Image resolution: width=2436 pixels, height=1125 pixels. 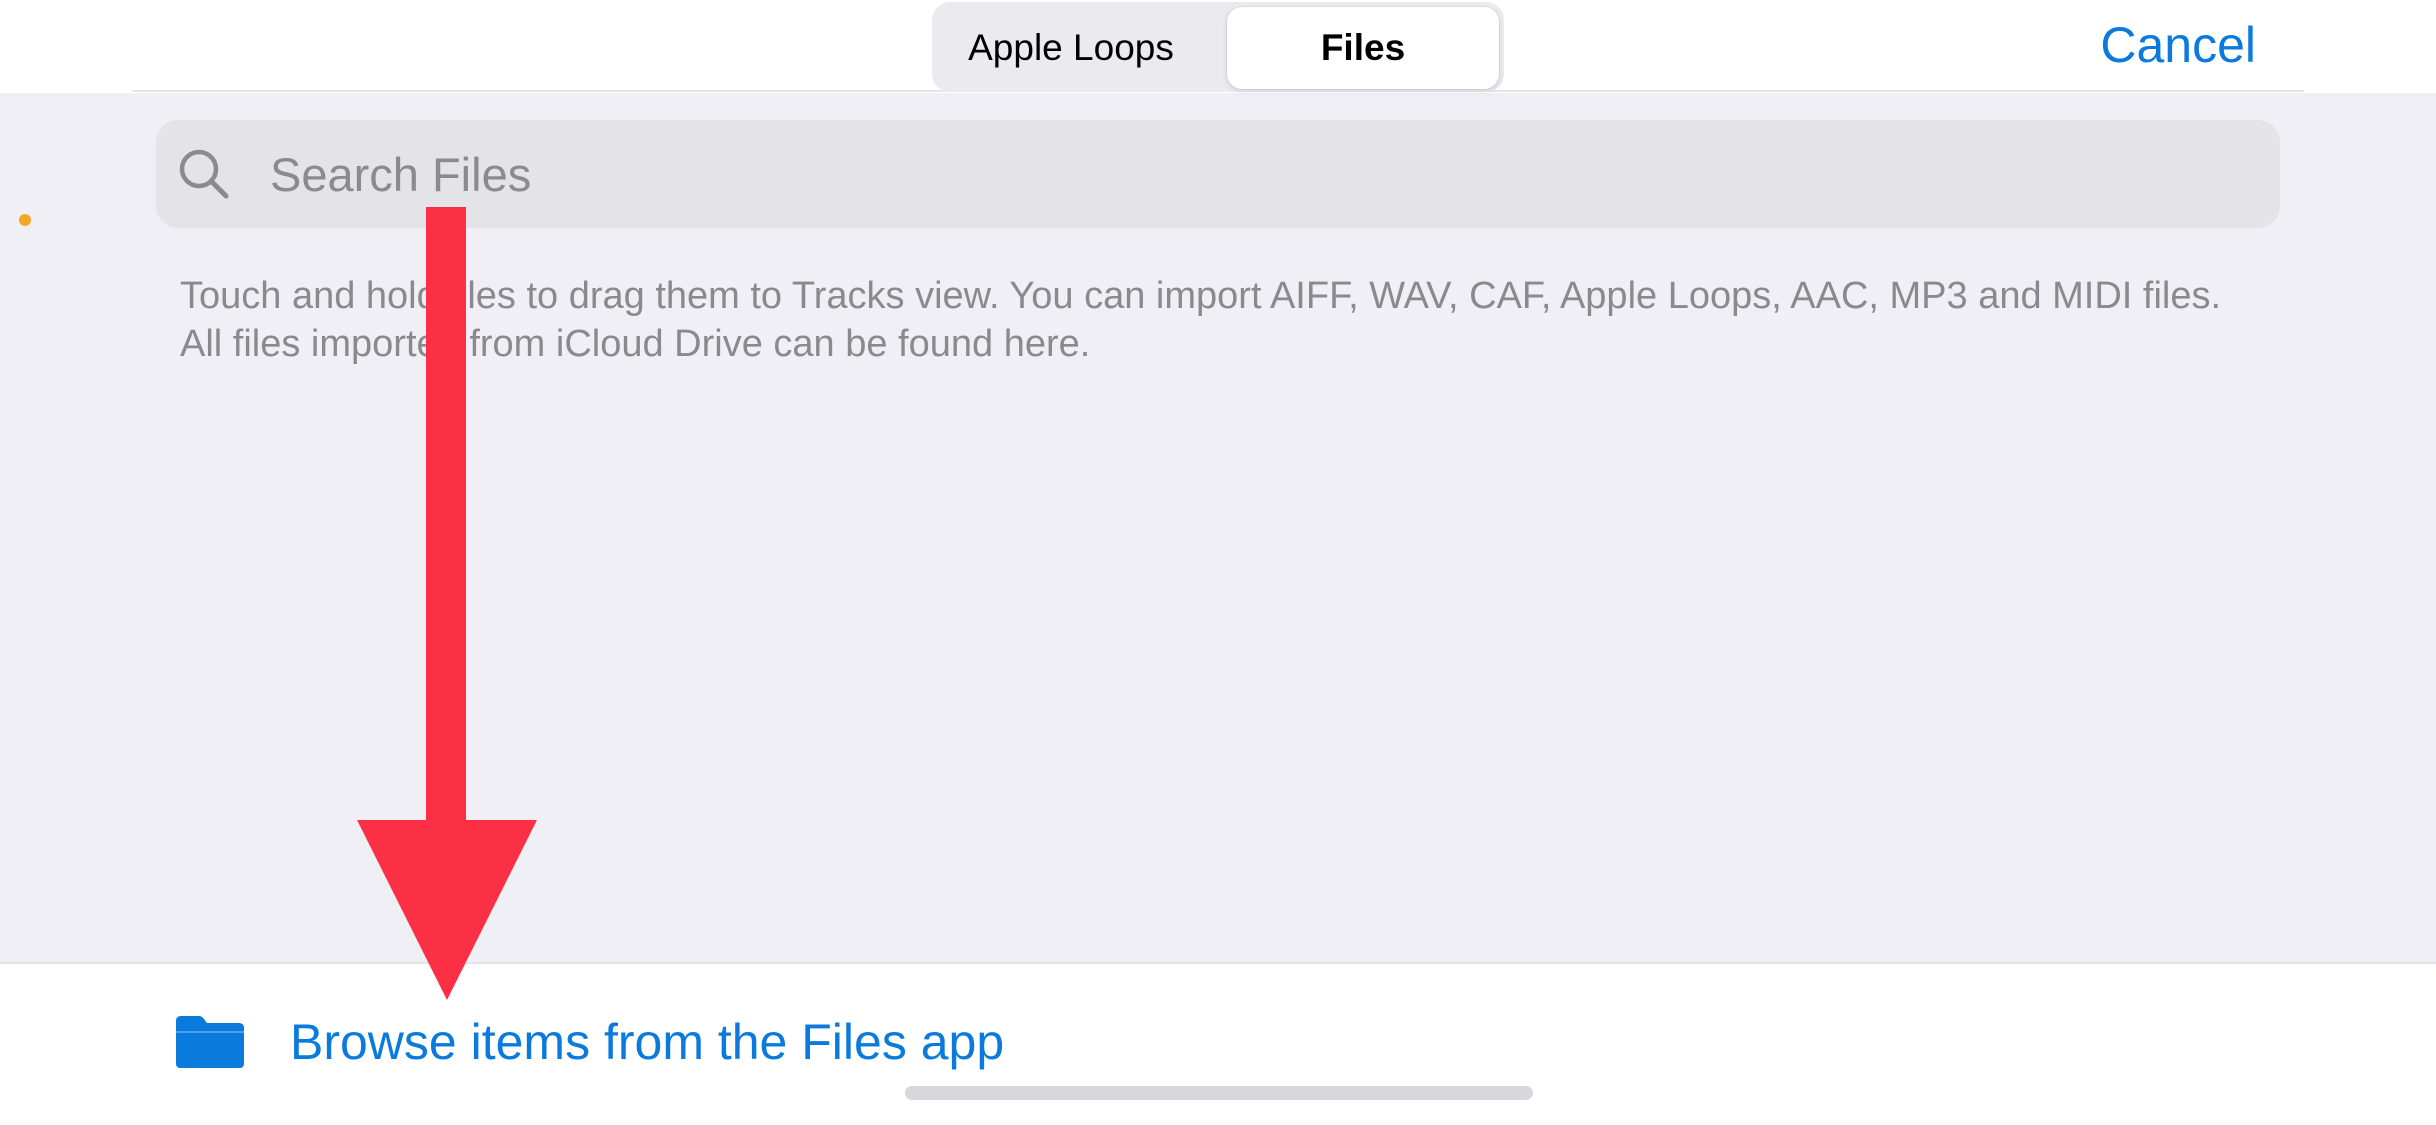 I want to click on folder-icon, so click(x=210, y=1042).